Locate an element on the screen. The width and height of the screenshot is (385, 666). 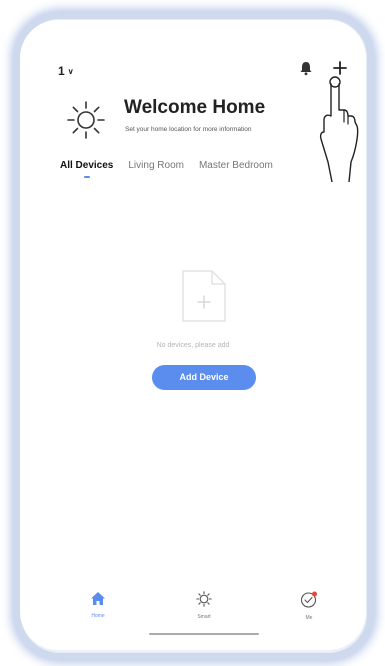
tab-master-bedroom: Master Bedroom is located at coordinates (236, 171).